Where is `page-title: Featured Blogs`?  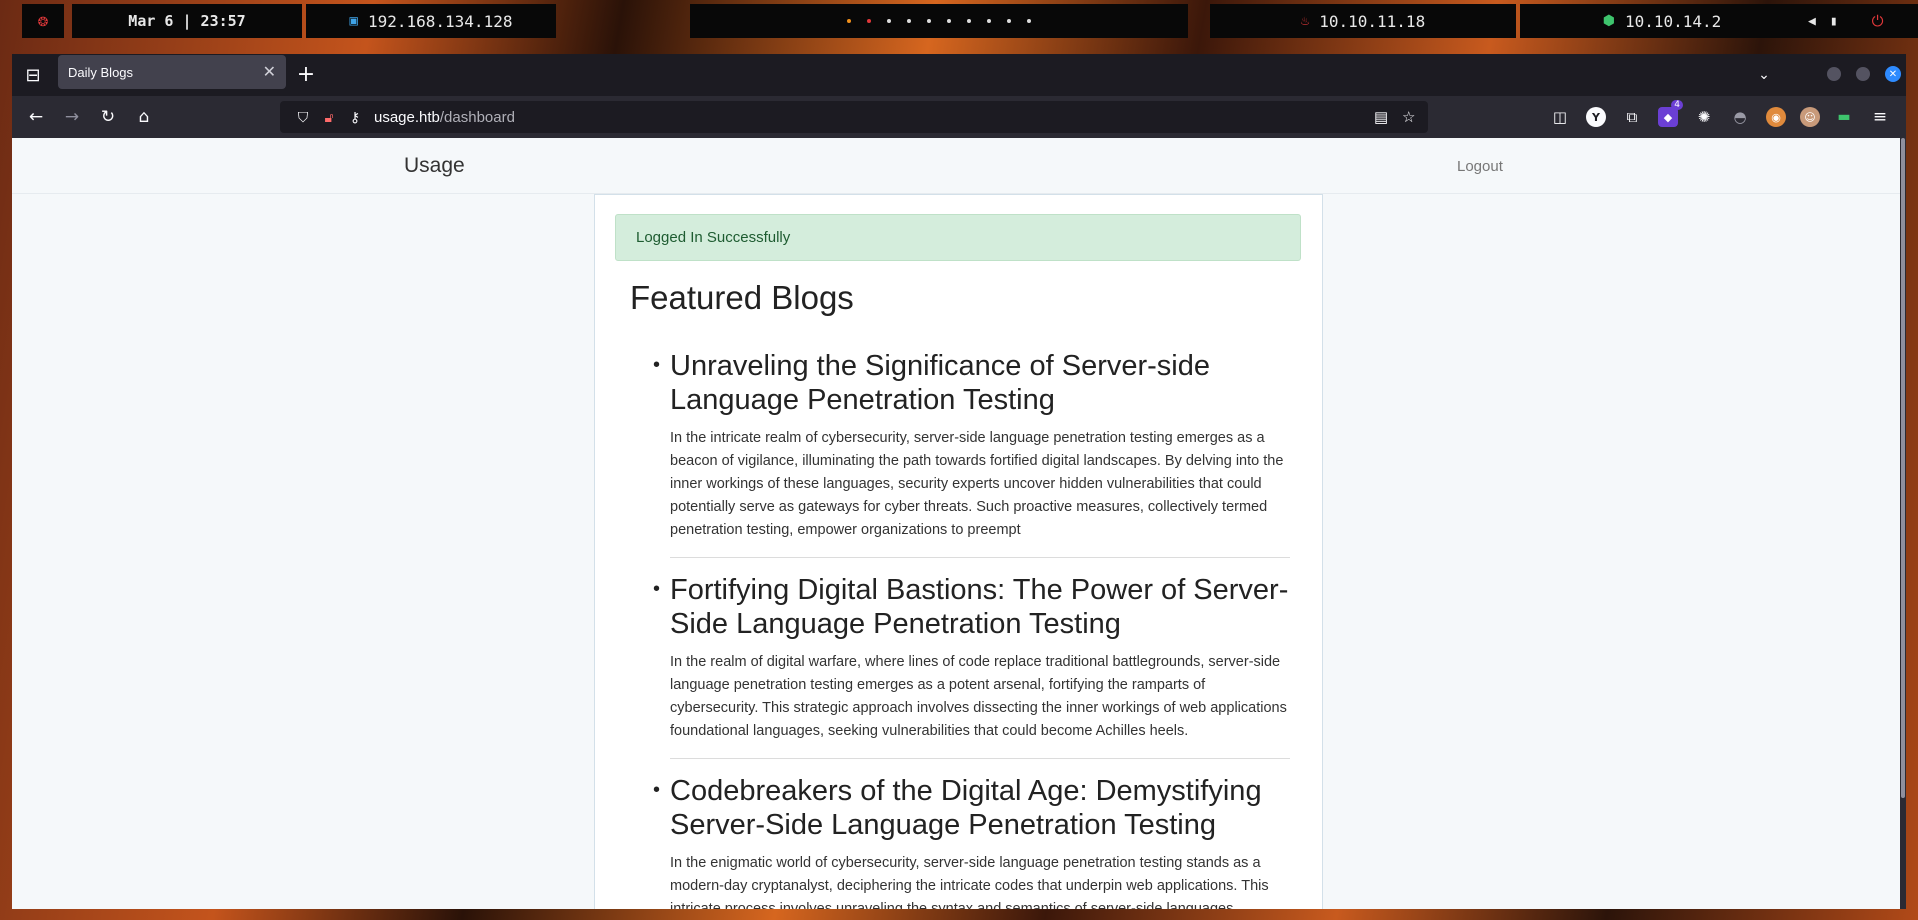 page-title: Featured Blogs is located at coordinates (742, 297).